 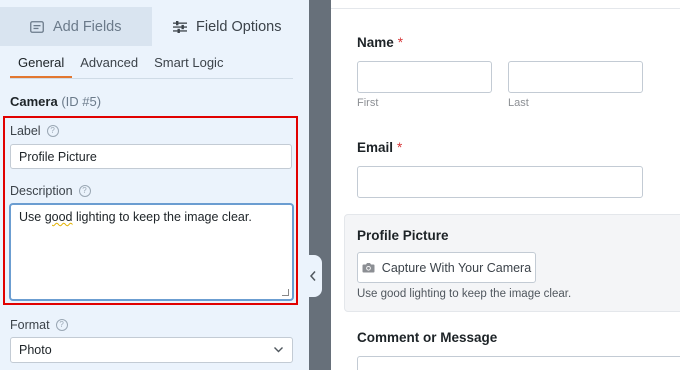 What do you see at coordinates (41, 66) in the screenshot?
I see `subtab-general: General` at bounding box center [41, 66].